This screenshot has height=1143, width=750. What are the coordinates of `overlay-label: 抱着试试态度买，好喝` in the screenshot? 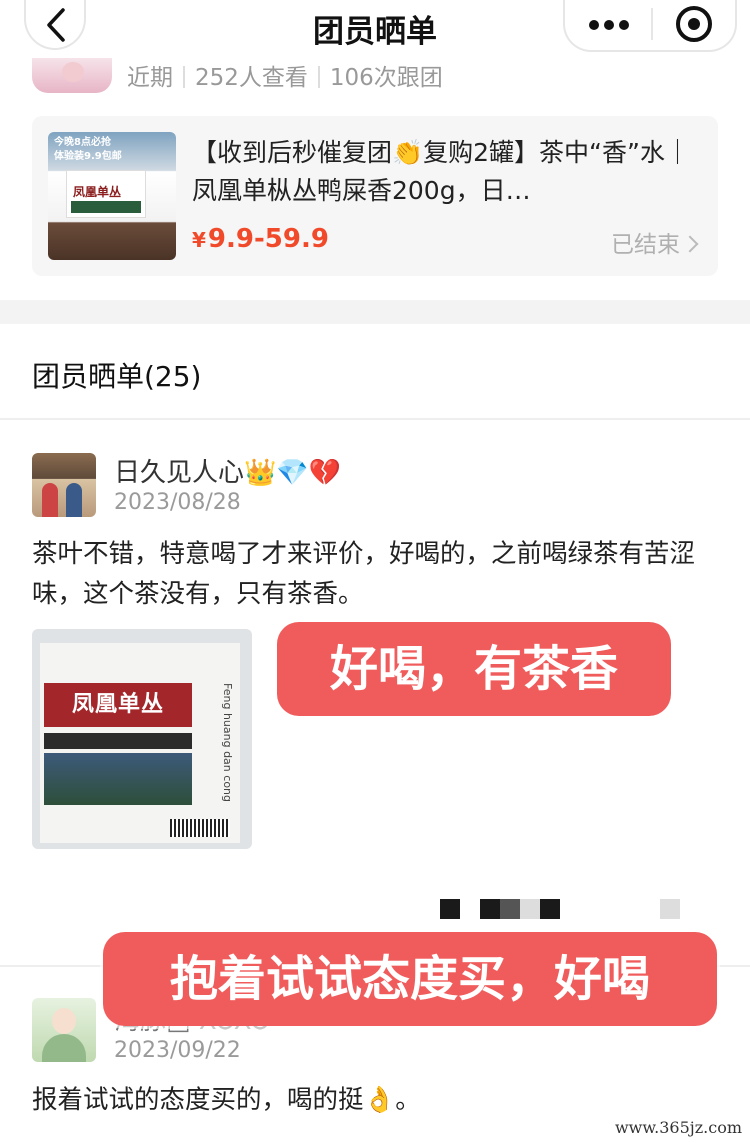 It's located at (410, 979).